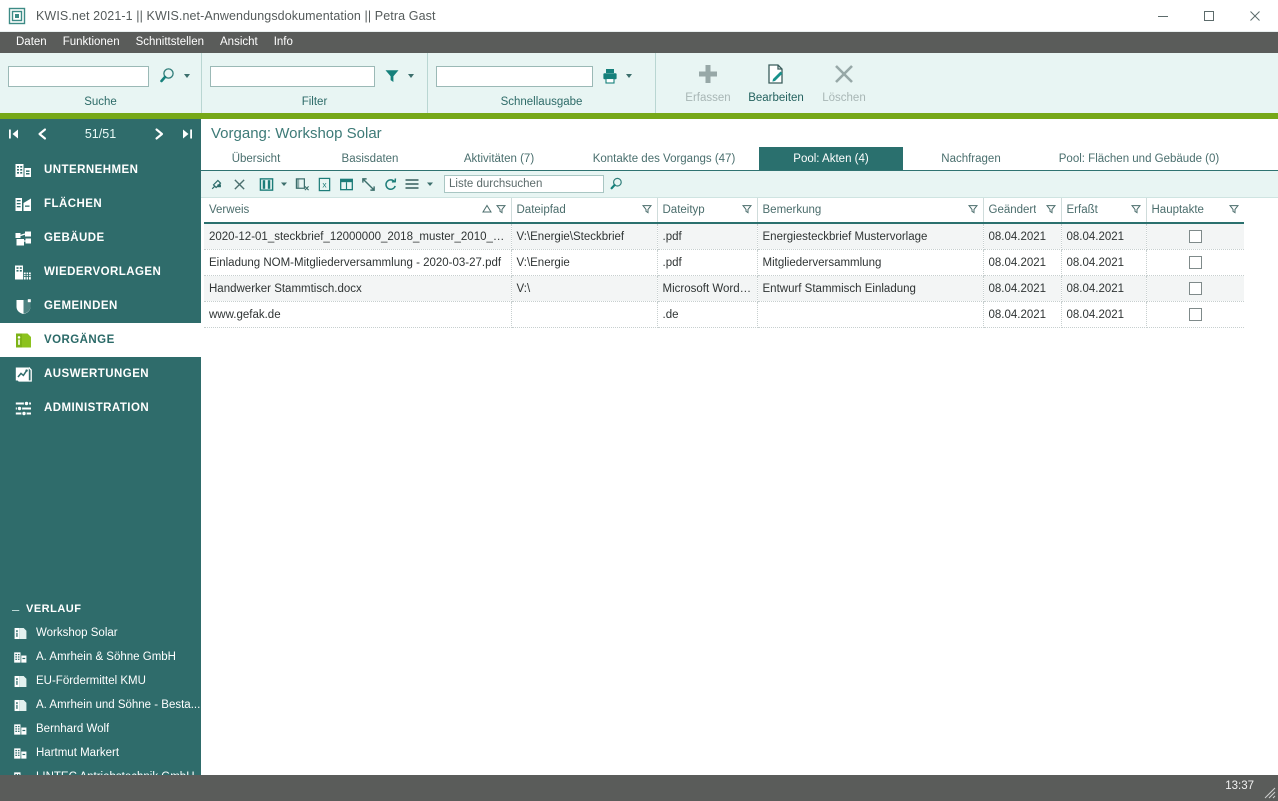 This screenshot has height=801, width=1278. What do you see at coordinates (616, 184) in the screenshot?
I see `list-search-magnifier-icon` at bounding box center [616, 184].